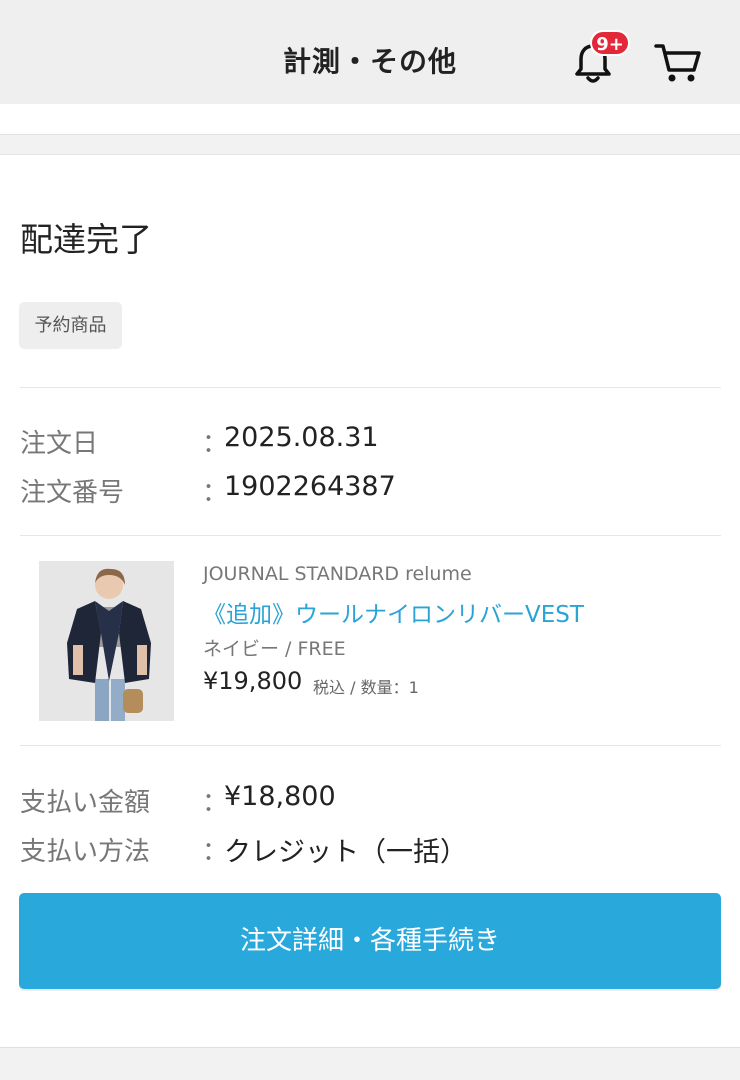 This screenshot has height=1080, width=740. Describe the element at coordinates (253, 681) in the screenshot. I see `product-price: ¥19,800` at that location.